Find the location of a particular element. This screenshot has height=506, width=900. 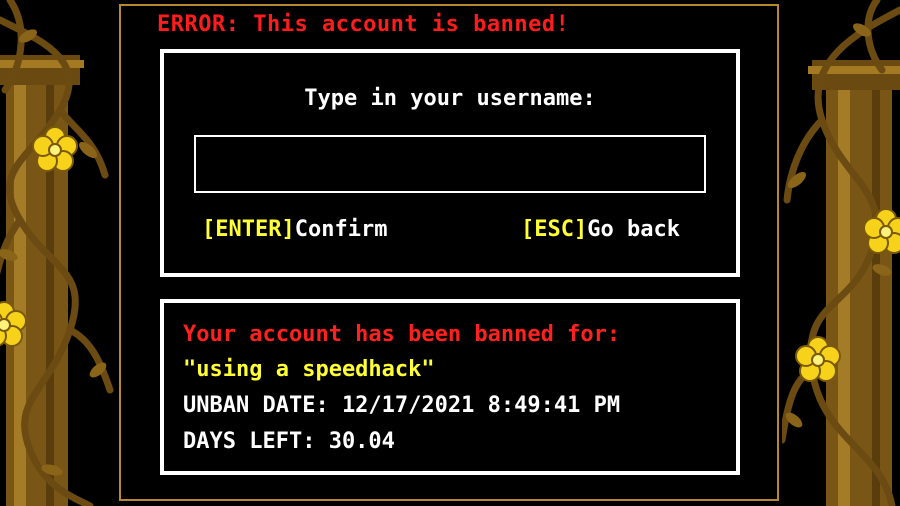

ban-reason: "using a speedhack" is located at coordinates (309, 369).